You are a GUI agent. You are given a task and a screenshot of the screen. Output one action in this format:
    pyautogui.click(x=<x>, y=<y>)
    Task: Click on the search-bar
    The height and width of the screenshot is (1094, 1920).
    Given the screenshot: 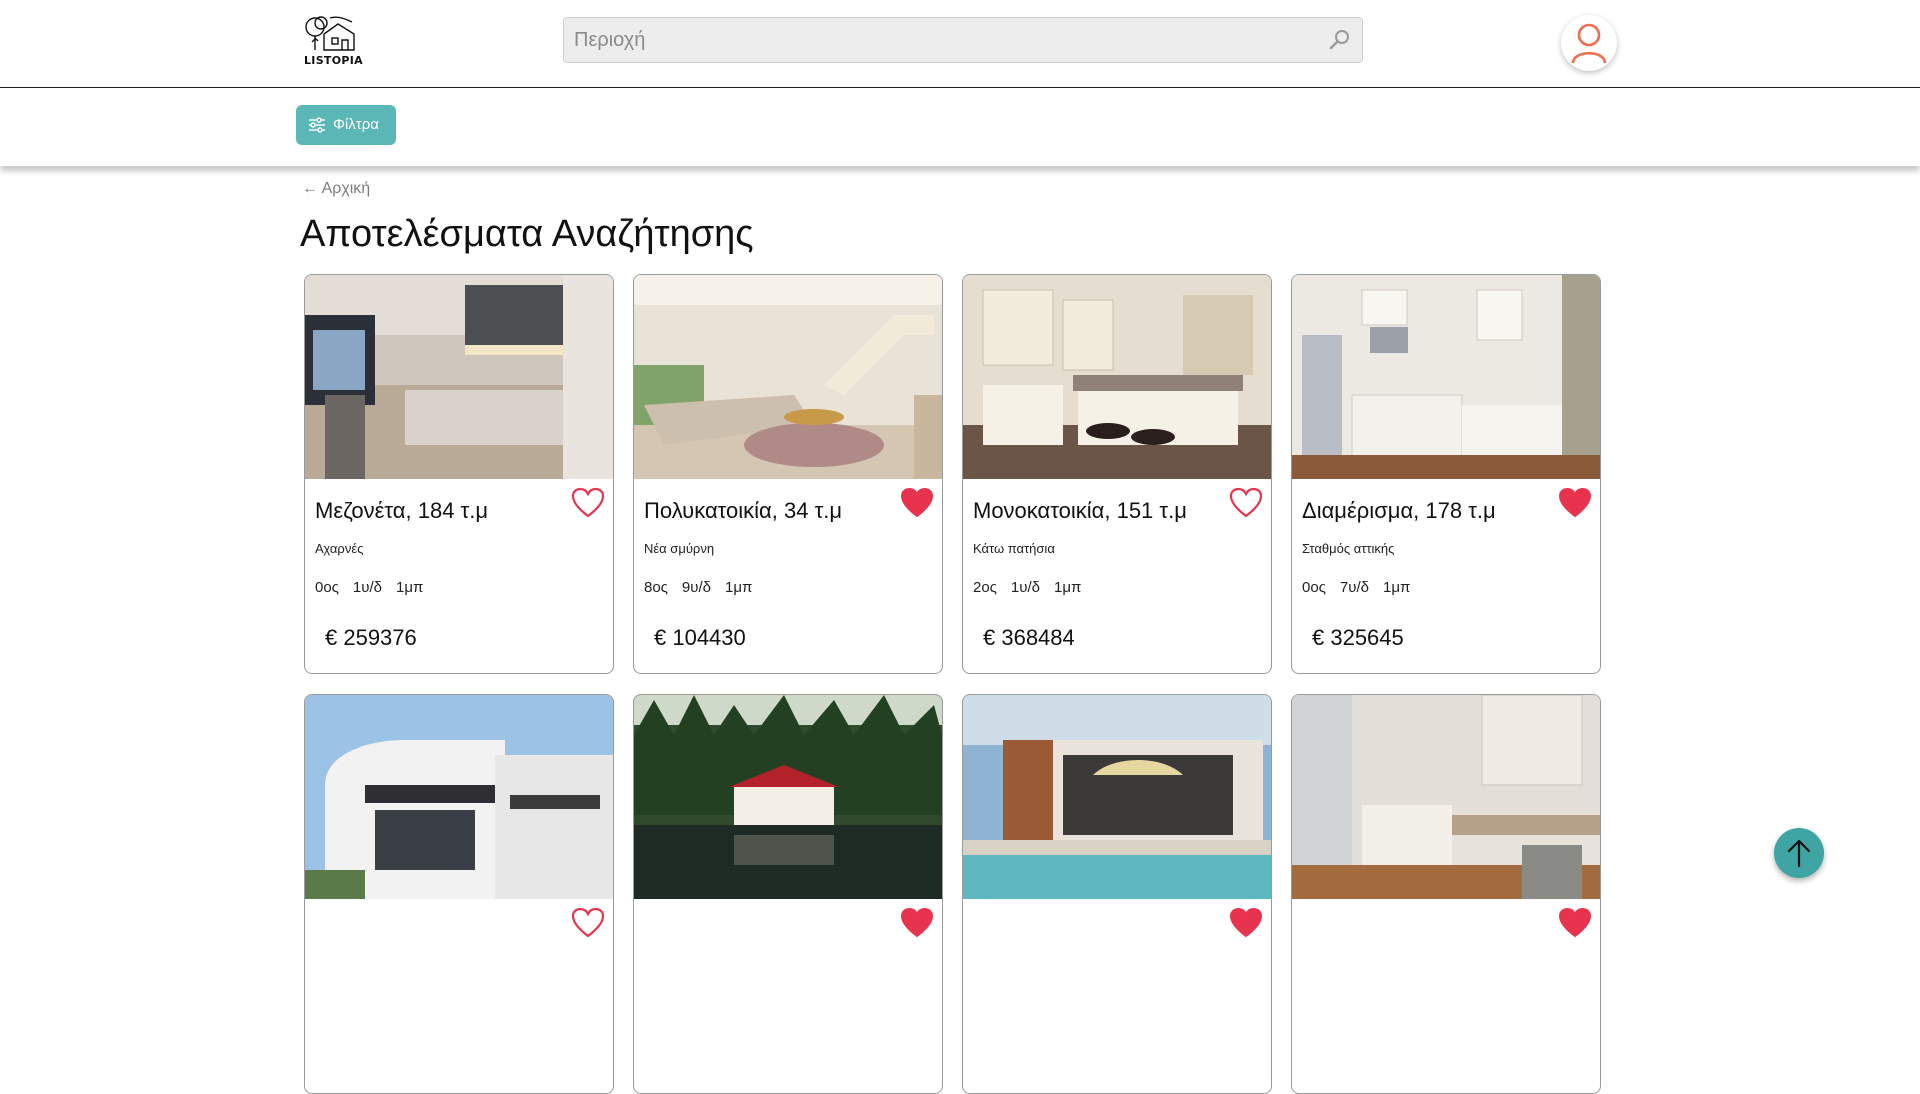 What is the action you would take?
    pyautogui.click(x=963, y=40)
    